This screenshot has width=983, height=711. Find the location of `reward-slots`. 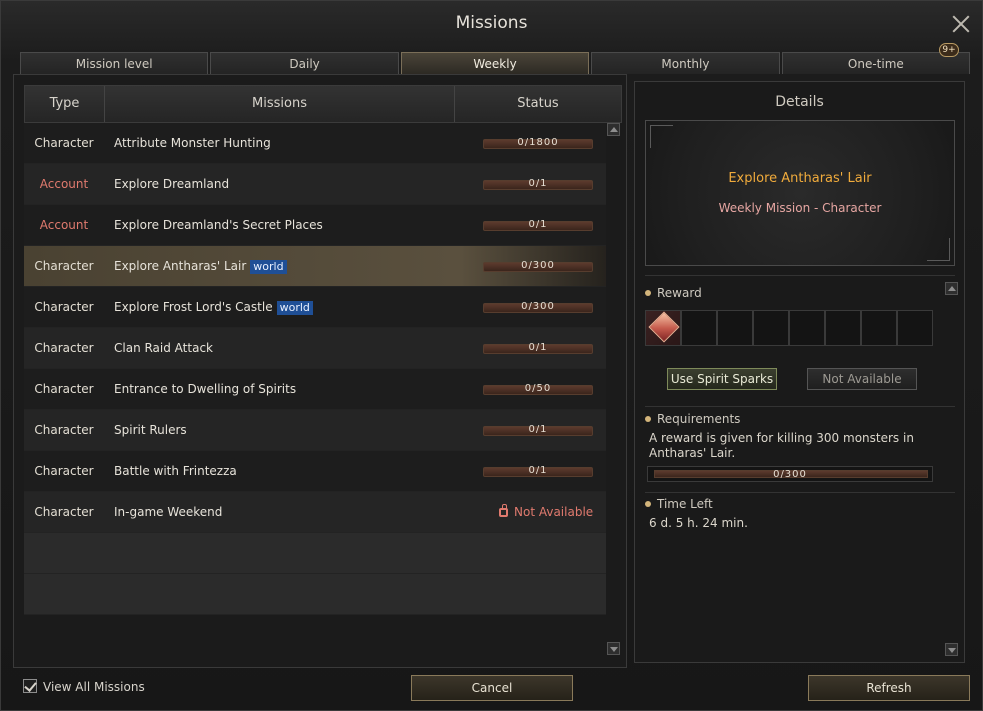

reward-slots is located at coordinates (792, 328).